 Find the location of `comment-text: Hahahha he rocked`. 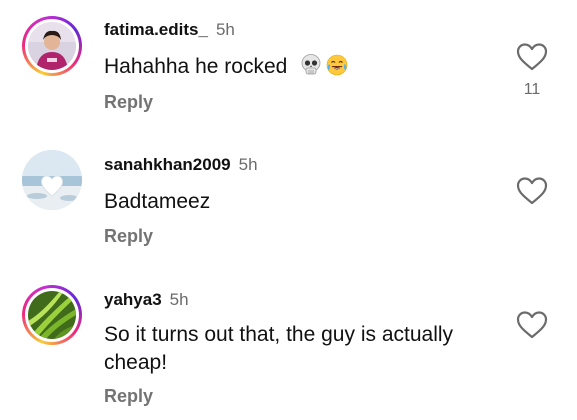

comment-text: Hahahha he rocked is located at coordinates (196, 66).